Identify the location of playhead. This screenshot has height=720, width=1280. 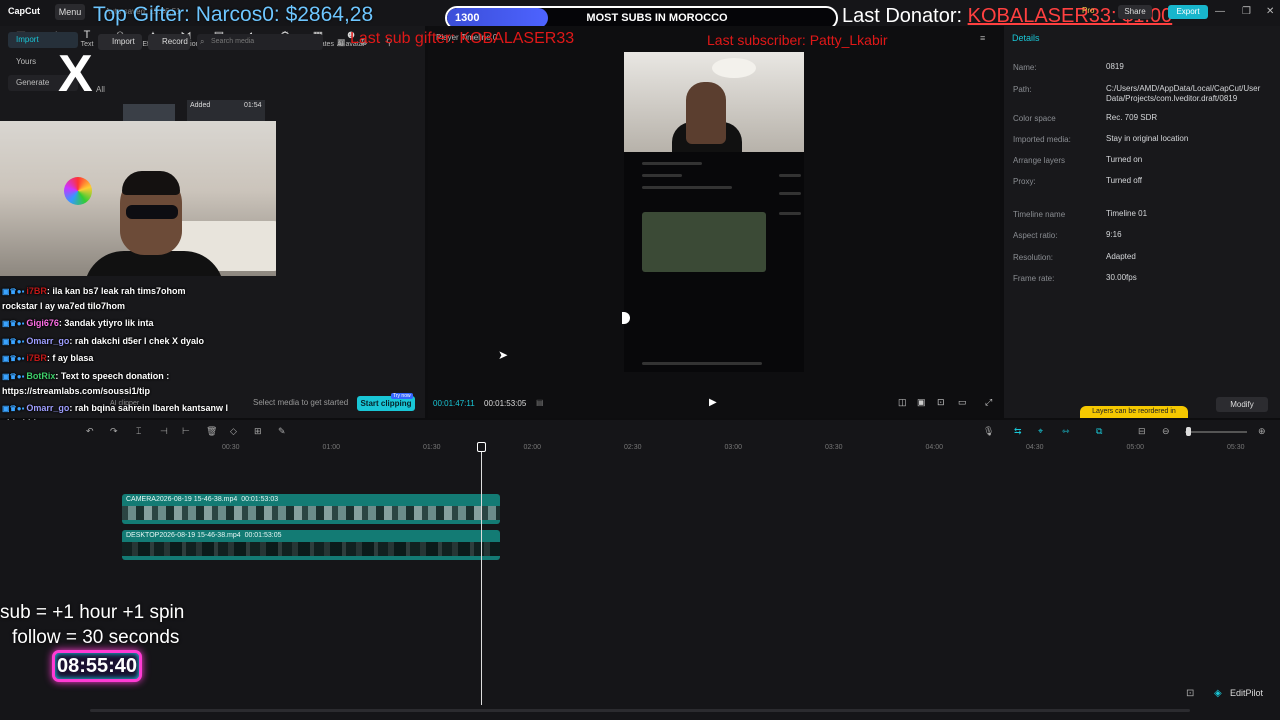
(481, 574).